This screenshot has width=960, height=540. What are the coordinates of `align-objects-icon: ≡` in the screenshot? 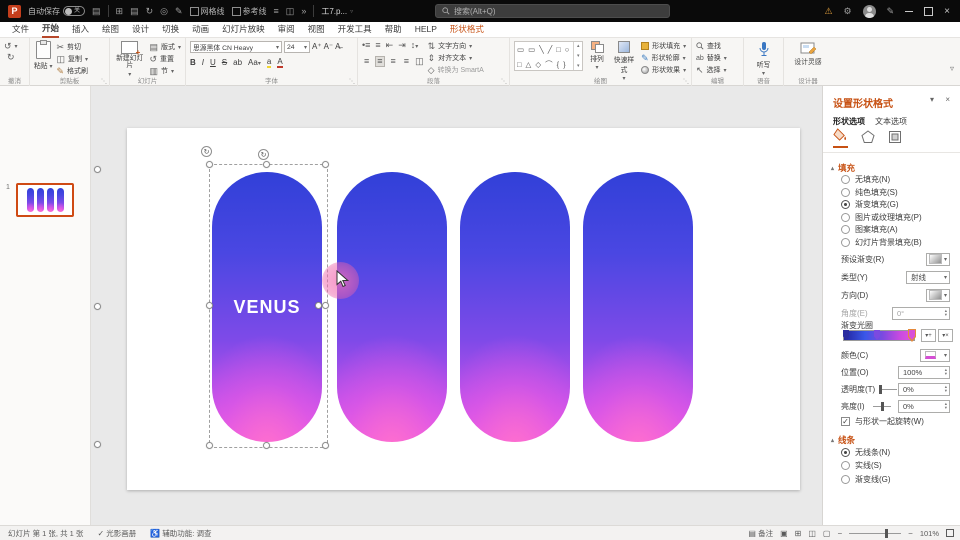 It's located at (276, 11).